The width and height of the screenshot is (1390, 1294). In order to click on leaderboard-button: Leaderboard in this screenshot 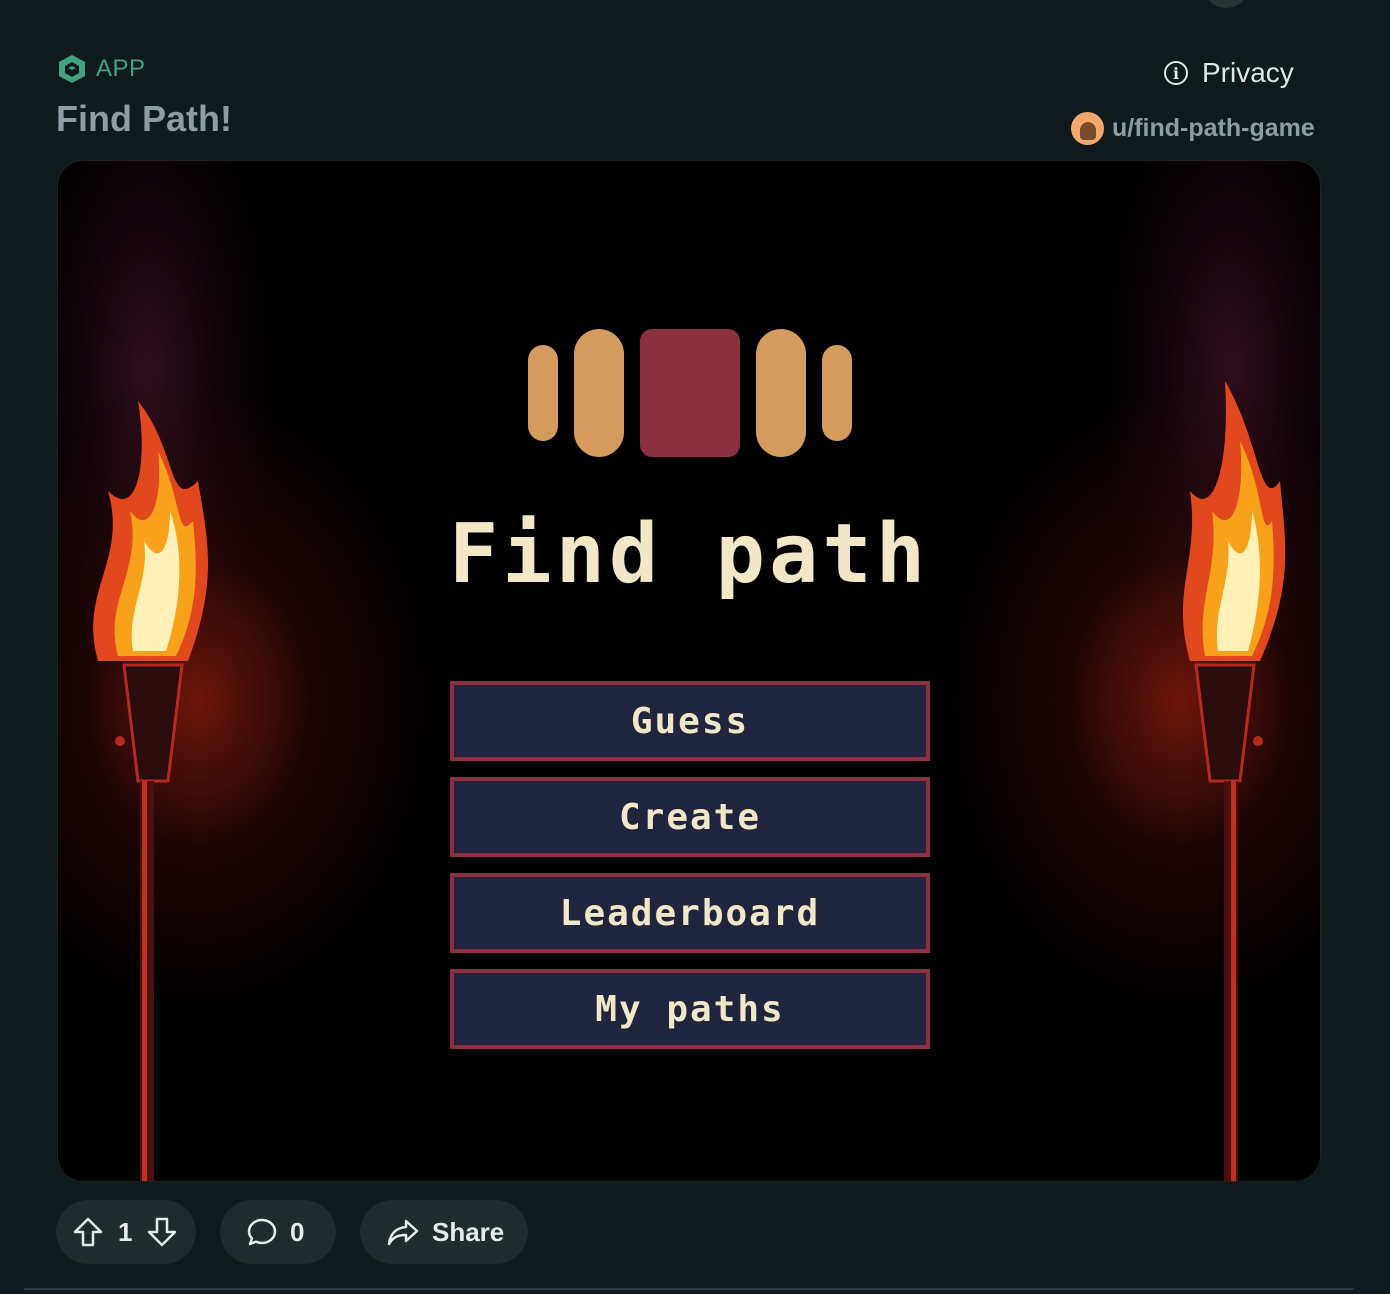, I will do `click(690, 913)`.